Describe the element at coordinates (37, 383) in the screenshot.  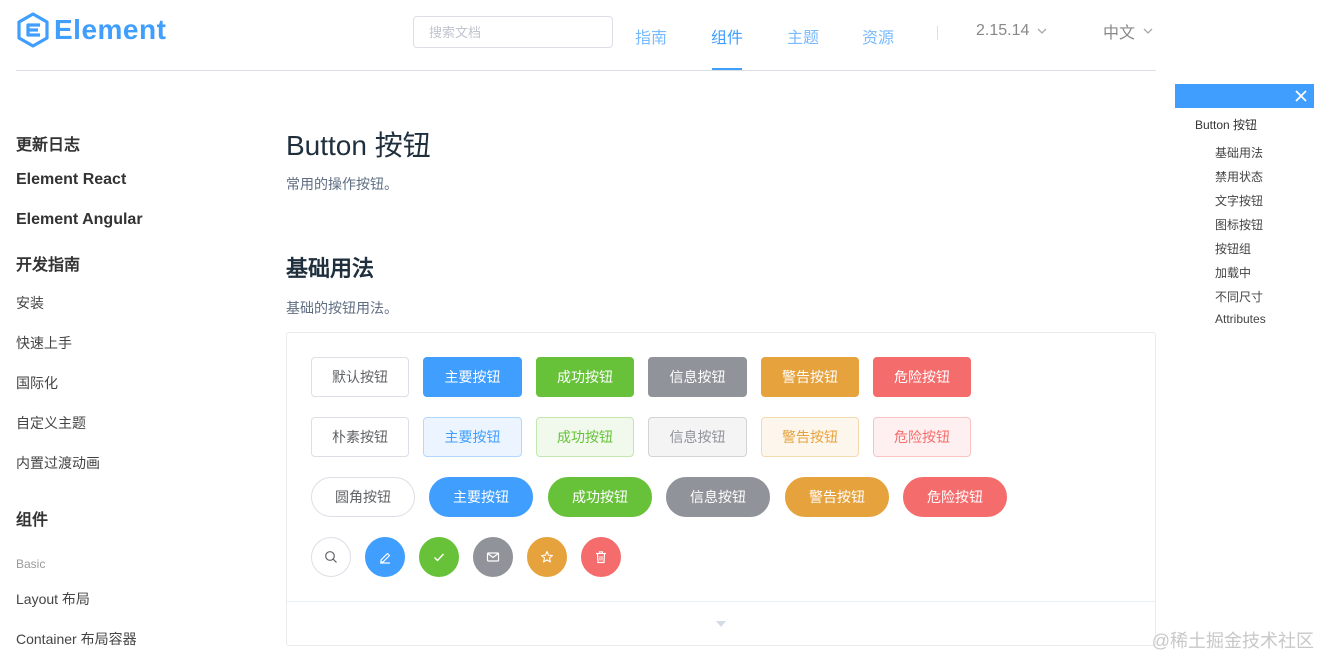
I see `sidebar-item-i18n: 国际化` at that location.